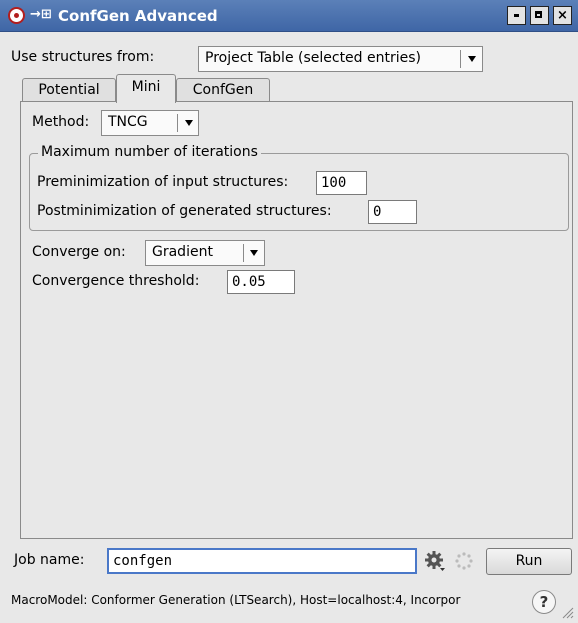  Describe the element at coordinates (116, 281) in the screenshot. I see `threshold-label: Convergence threshold:` at that location.